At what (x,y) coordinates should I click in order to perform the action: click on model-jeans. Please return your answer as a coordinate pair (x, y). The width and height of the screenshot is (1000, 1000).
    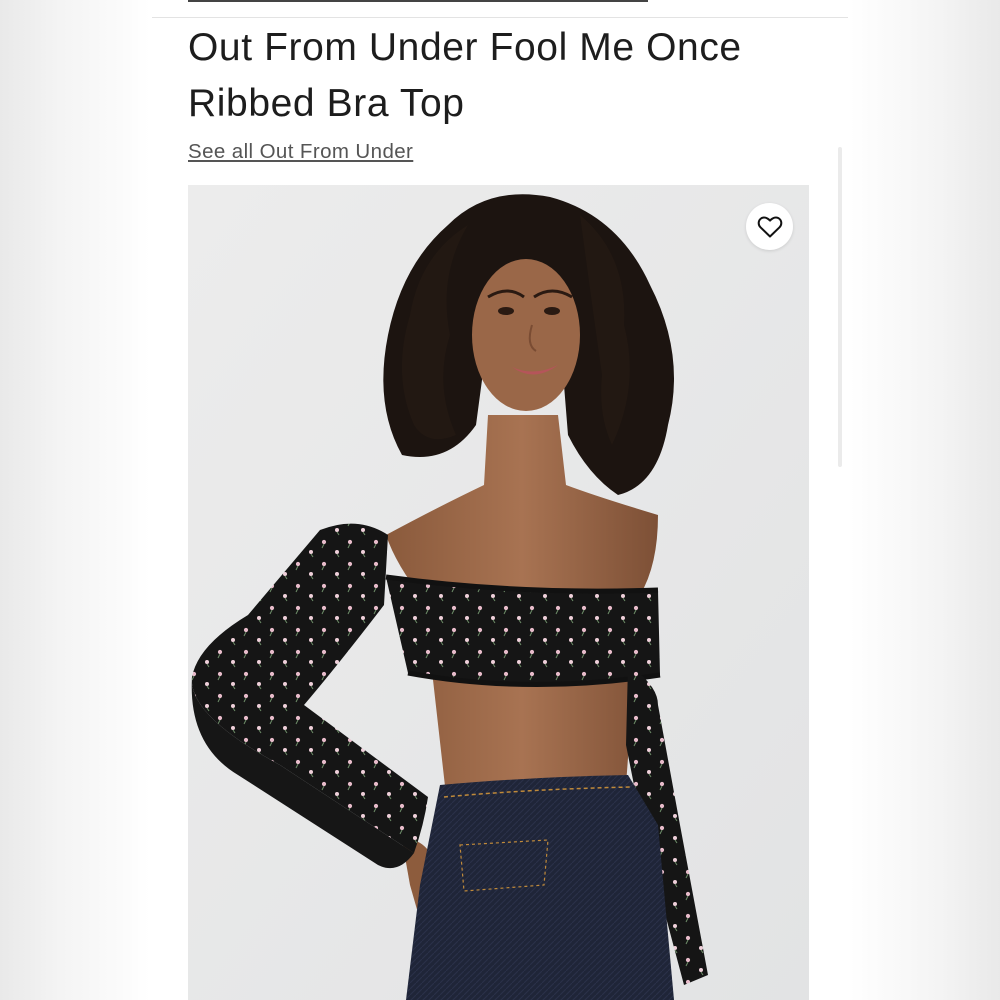
    Looking at the image, I should click on (540, 887).